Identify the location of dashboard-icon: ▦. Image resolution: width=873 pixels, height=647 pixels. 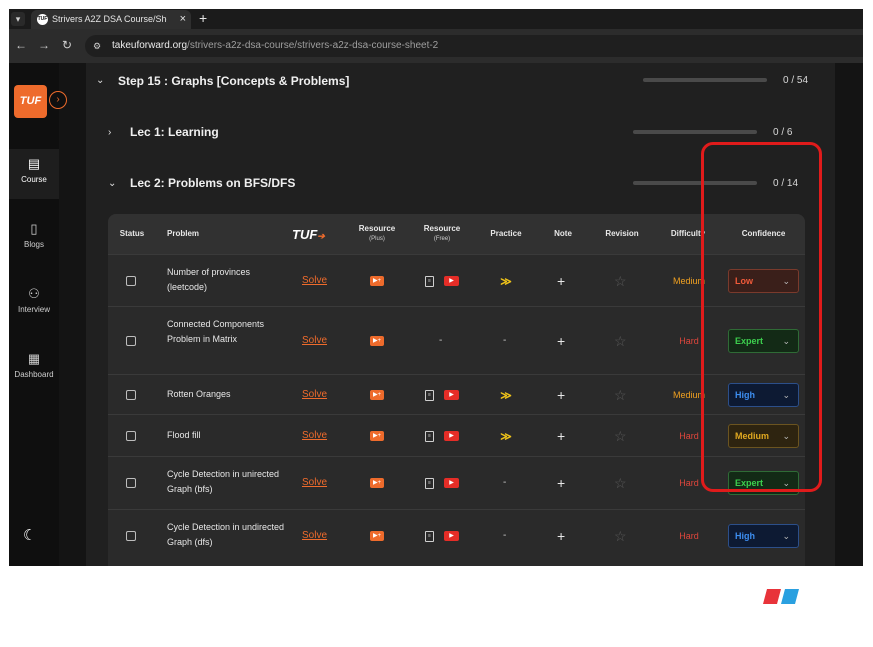
(34, 358).